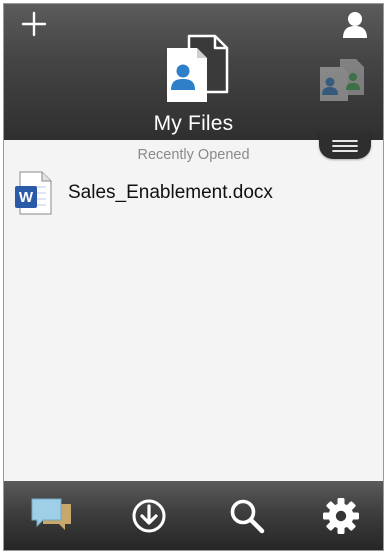 Image resolution: width=387 pixels, height=554 pixels. I want to click on file-name: Sales_Enablement.docx, so click(170, 192).